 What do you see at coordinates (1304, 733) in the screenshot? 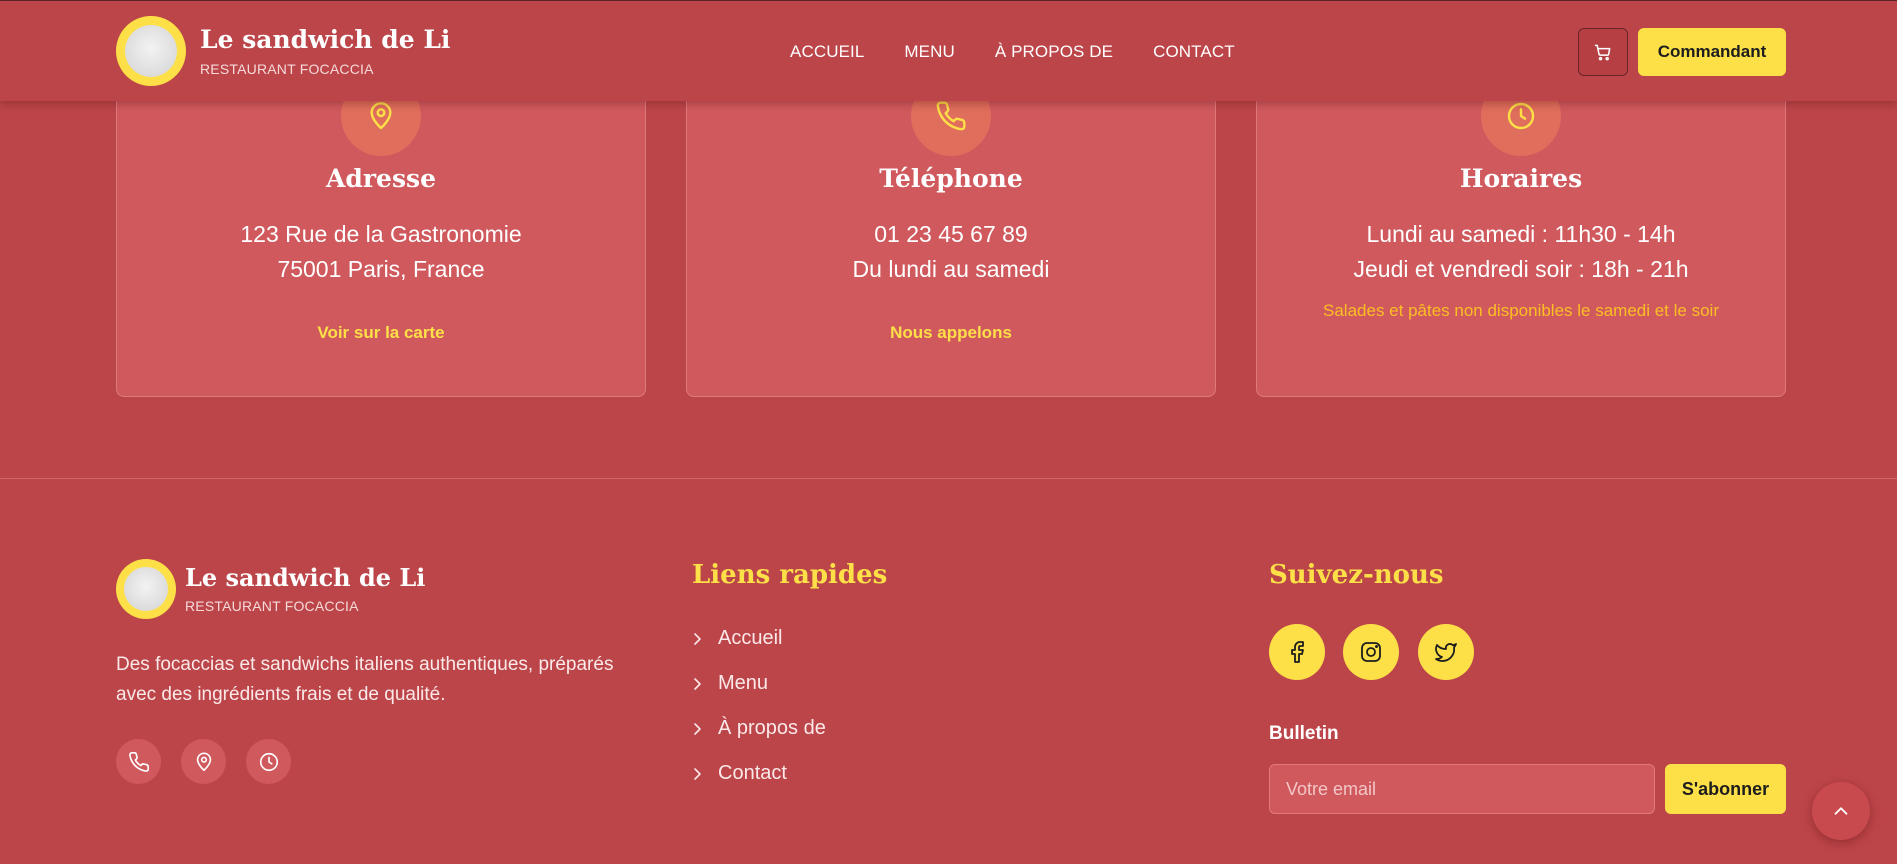
I see `newsletter-label: Bulletin` at bounding box center [1304, 733].